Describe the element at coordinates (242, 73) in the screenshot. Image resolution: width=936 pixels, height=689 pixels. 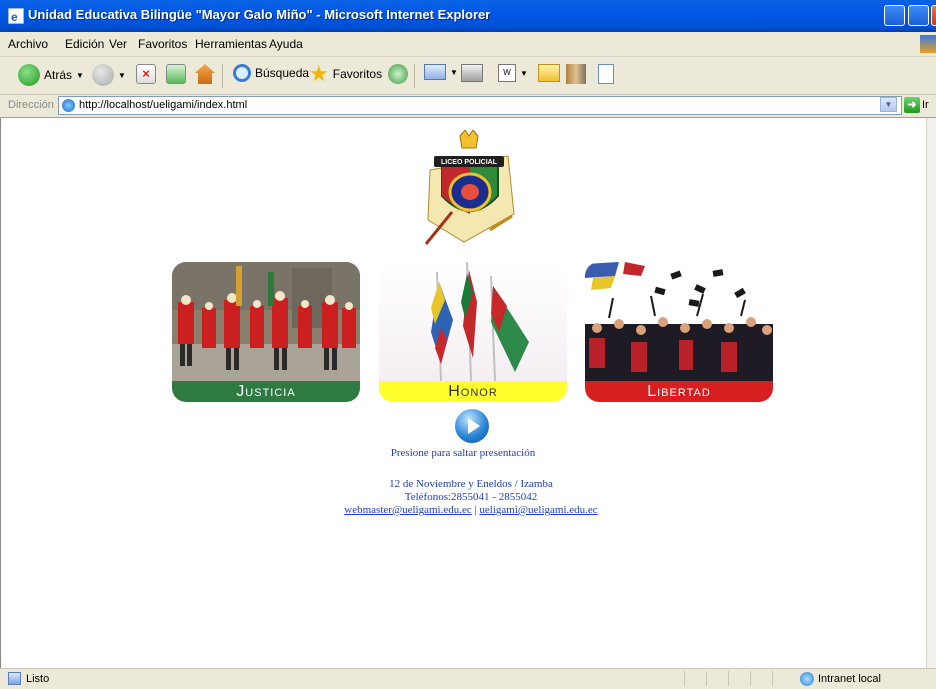
I see `search-icon` at that location.